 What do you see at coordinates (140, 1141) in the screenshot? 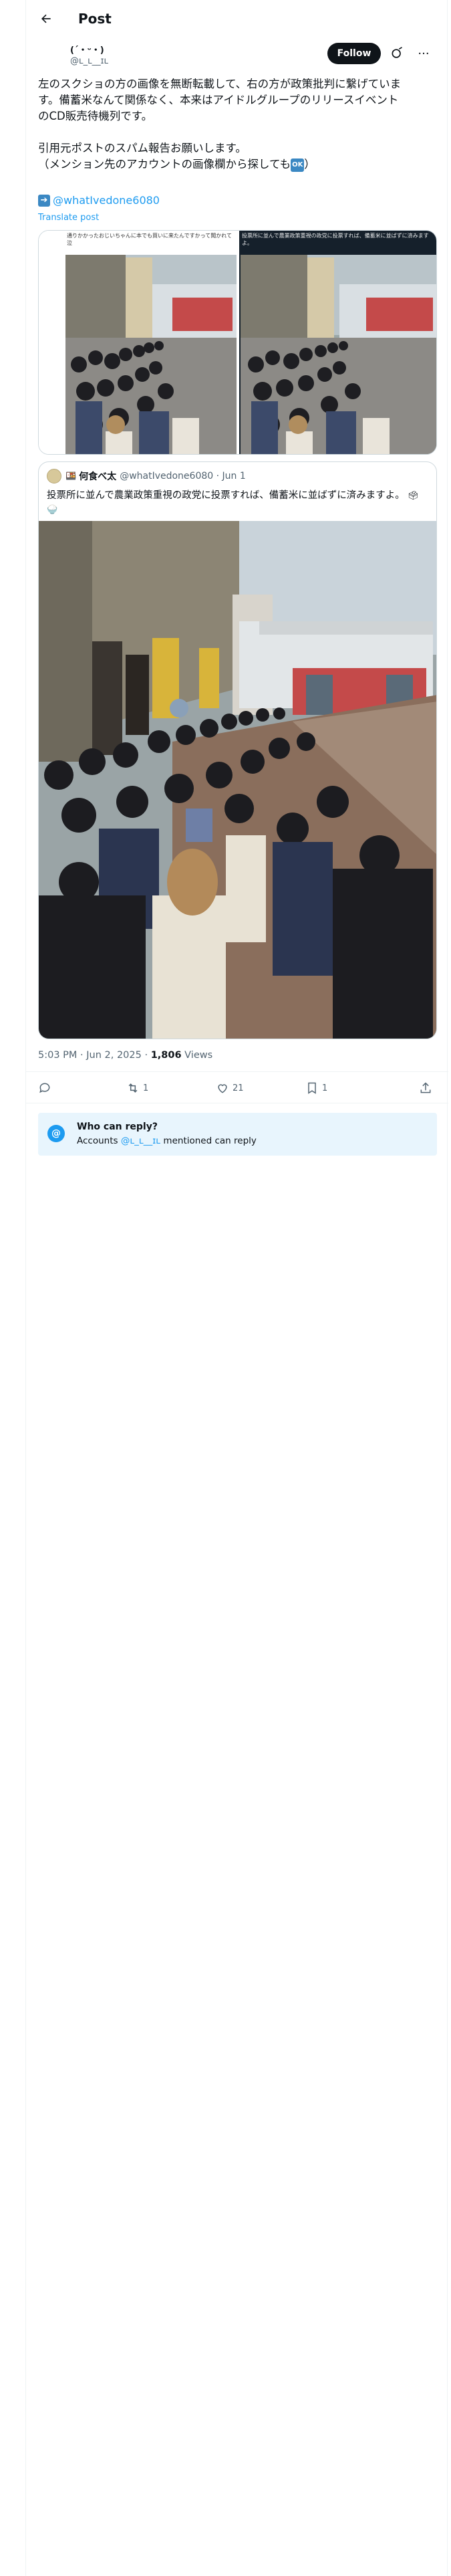
I see `reply-mention-link: @ʟ_ʟ__ɪʟ` at bounding box center [140, 1141].